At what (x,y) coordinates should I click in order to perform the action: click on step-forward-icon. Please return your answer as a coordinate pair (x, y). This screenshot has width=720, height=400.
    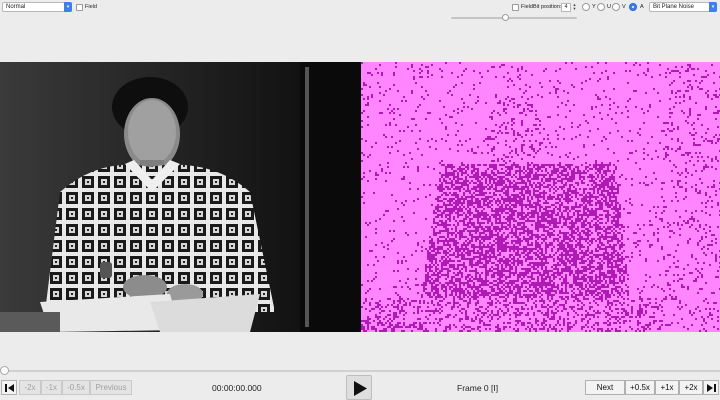
    Looking at the image, I should click on (711, 388).